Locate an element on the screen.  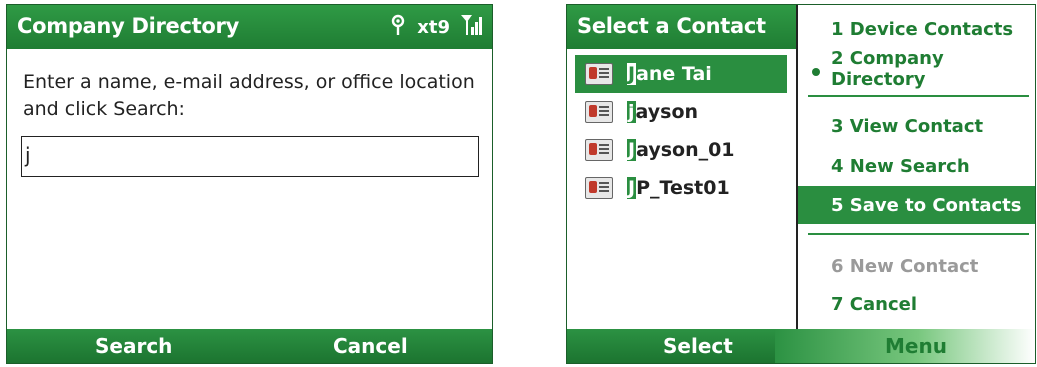
contact-name: ayson_01 is located at coordinates (685, 150).